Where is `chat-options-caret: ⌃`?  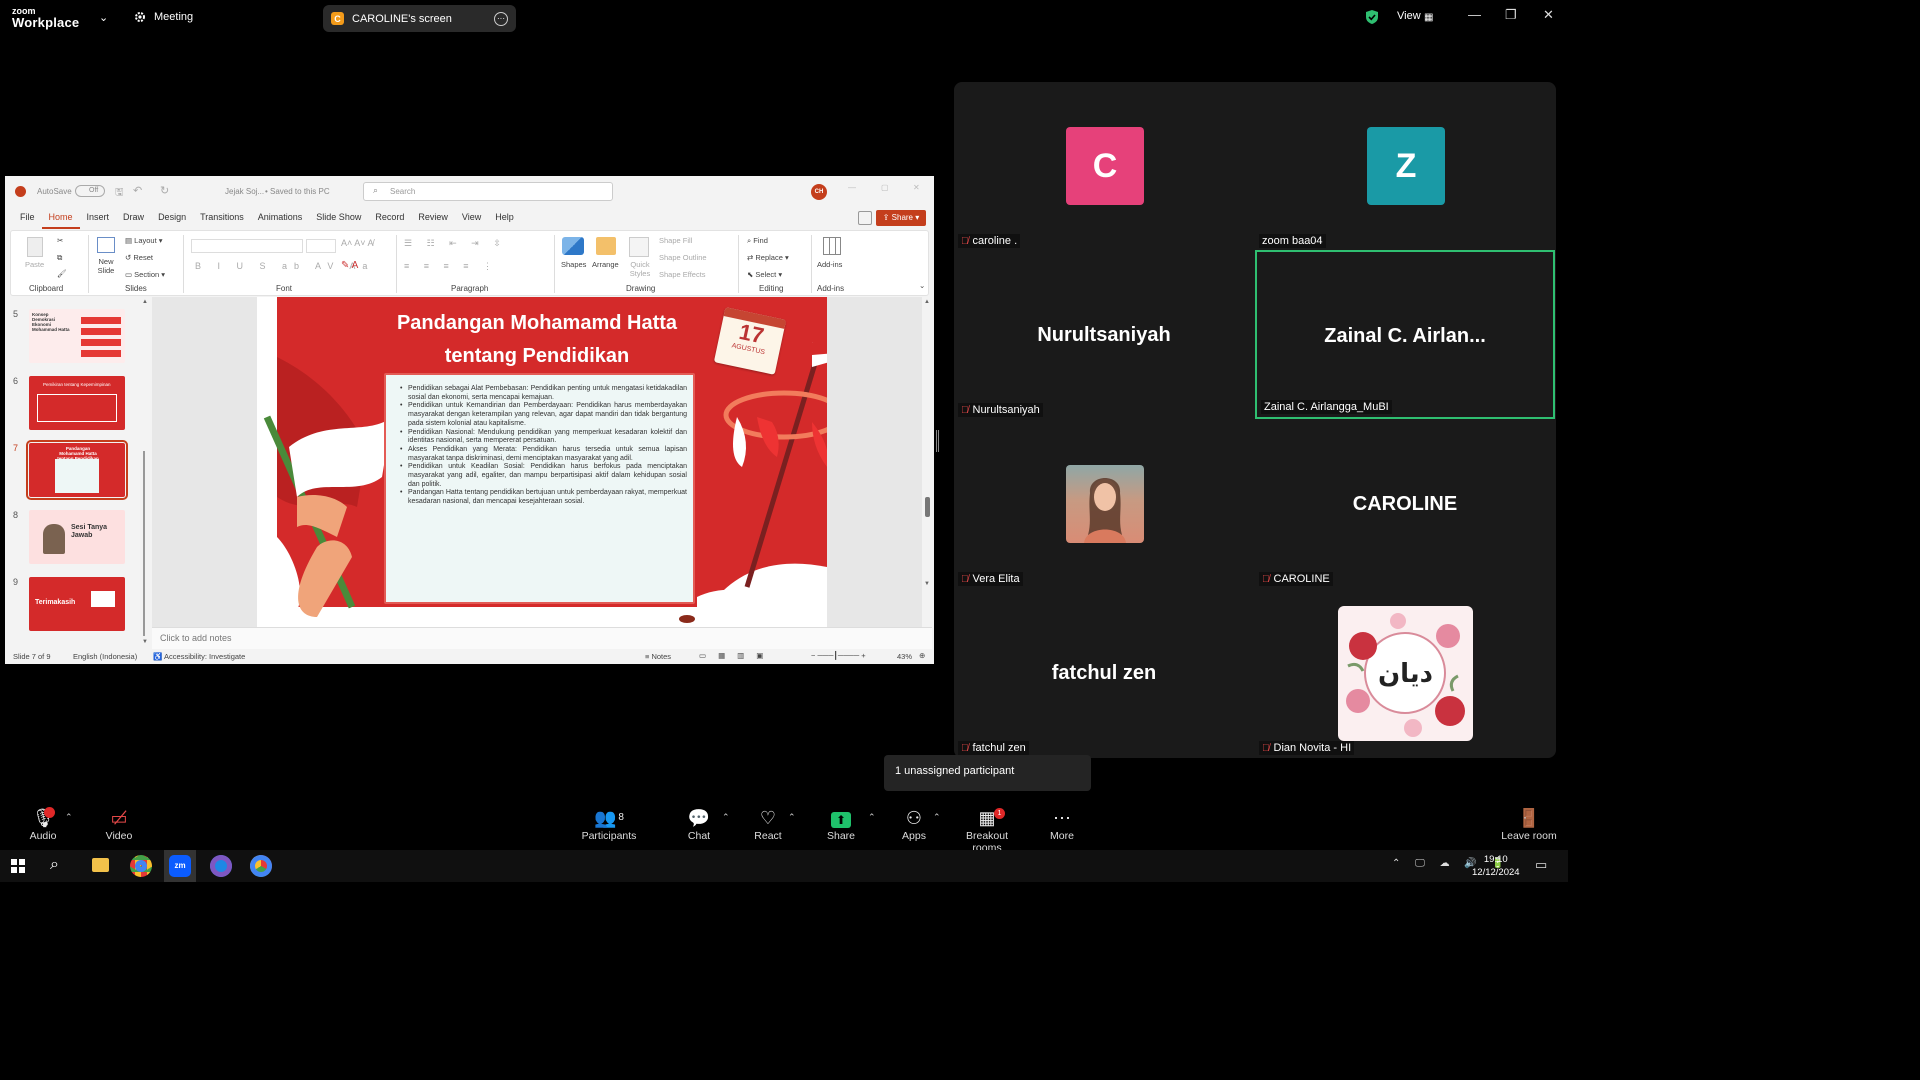
chat-options-caret: ⌃ is located at coordinates (726, 817).